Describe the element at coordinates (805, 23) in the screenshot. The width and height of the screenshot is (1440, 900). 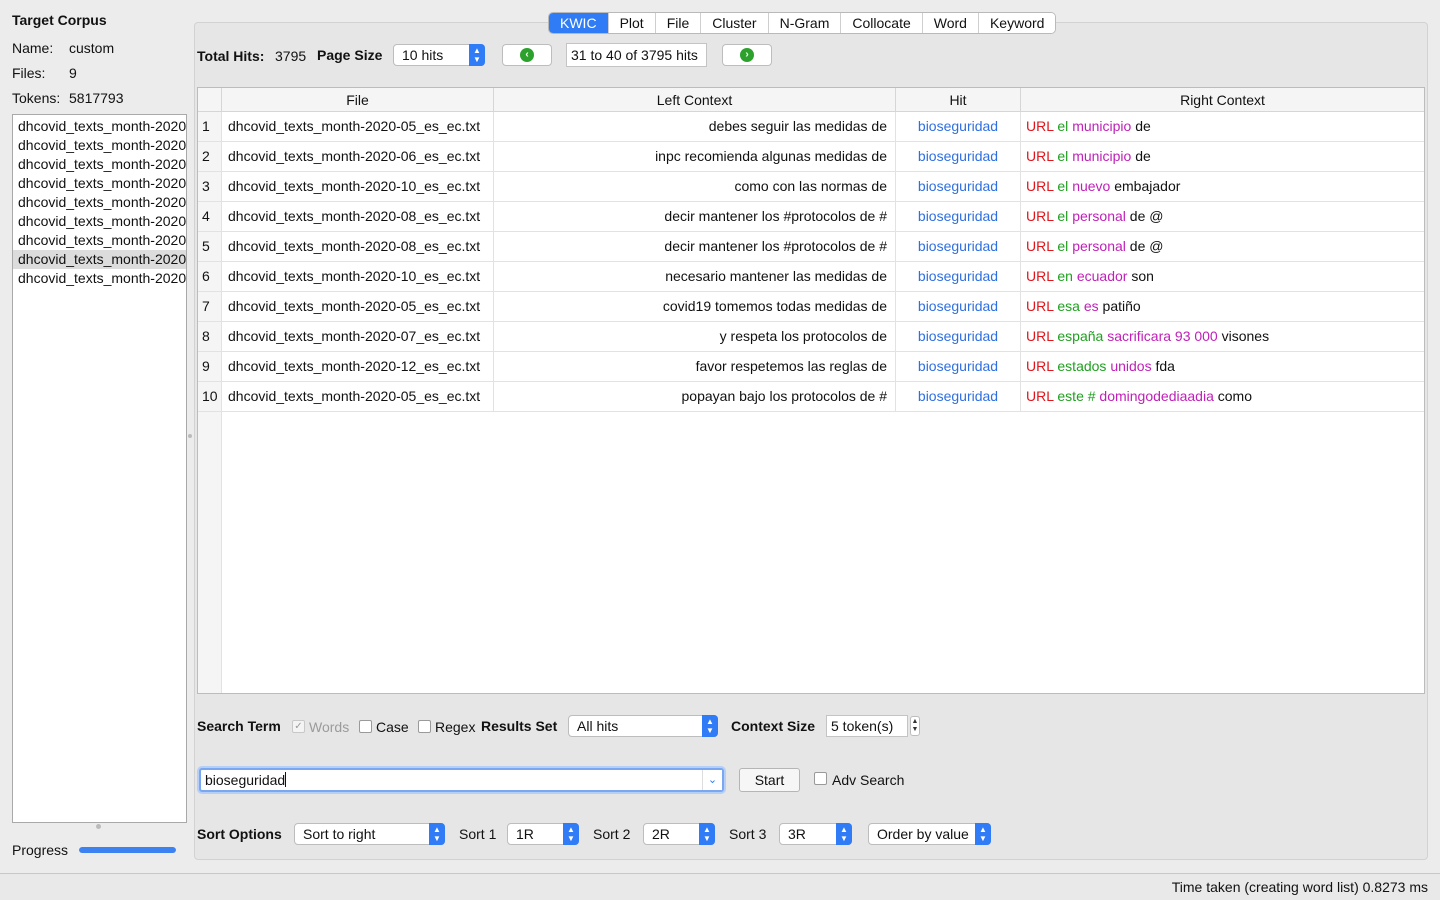
I see `tab-n-gram: N-Gram` at that location.